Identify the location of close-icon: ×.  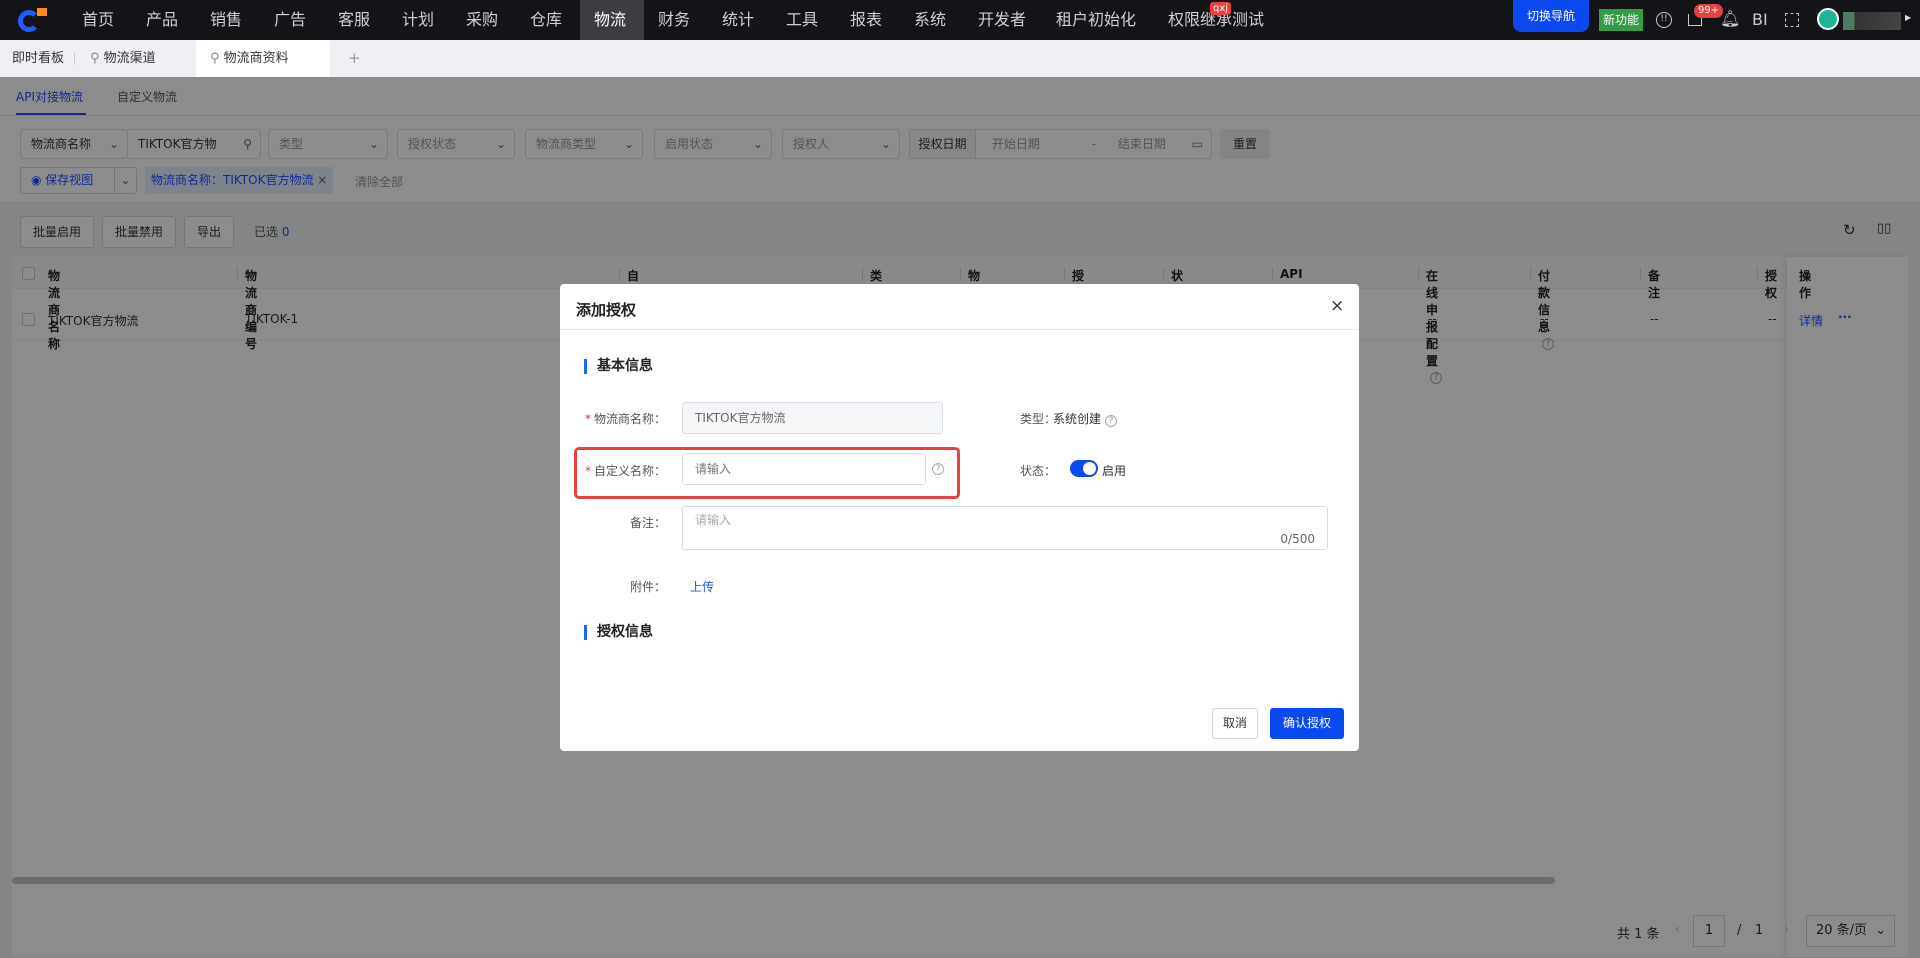
(1337, 306).